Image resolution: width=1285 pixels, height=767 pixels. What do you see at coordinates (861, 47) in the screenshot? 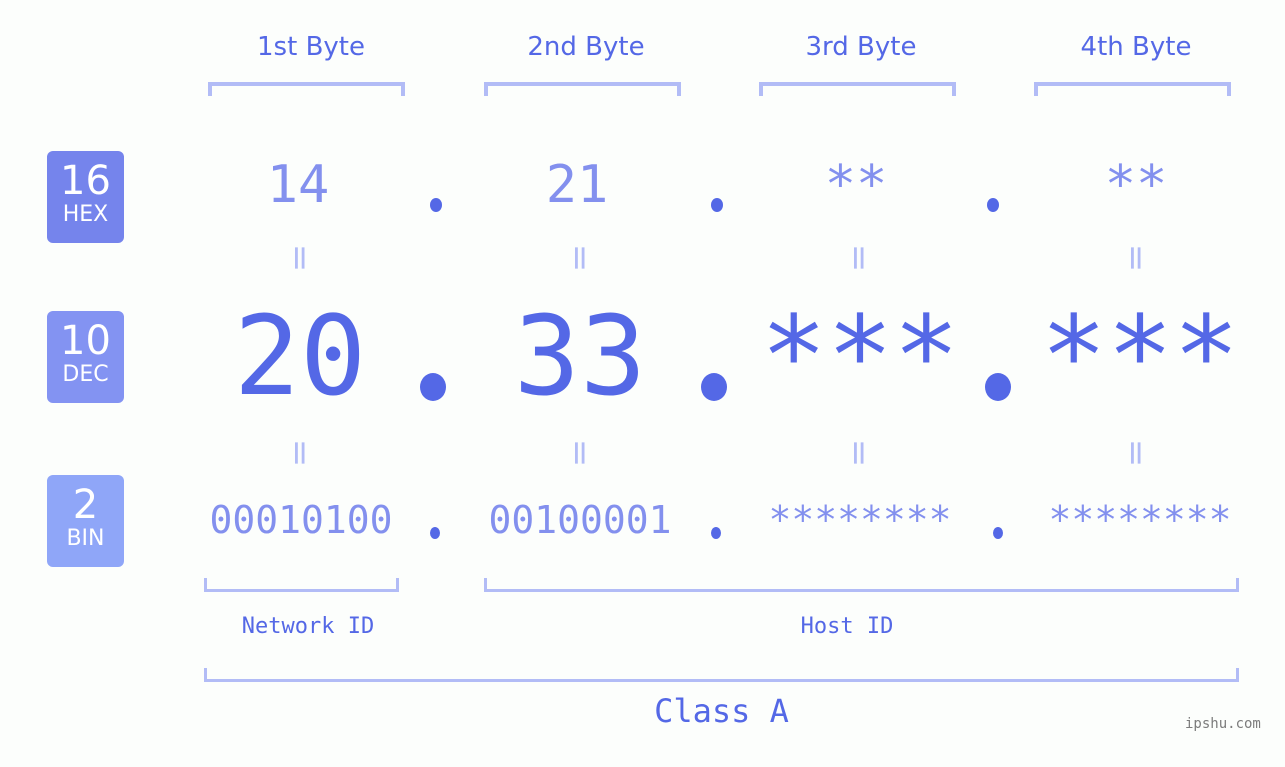
I see `byte-label-3: 3rd Byte` at bounding box center [861, 47].